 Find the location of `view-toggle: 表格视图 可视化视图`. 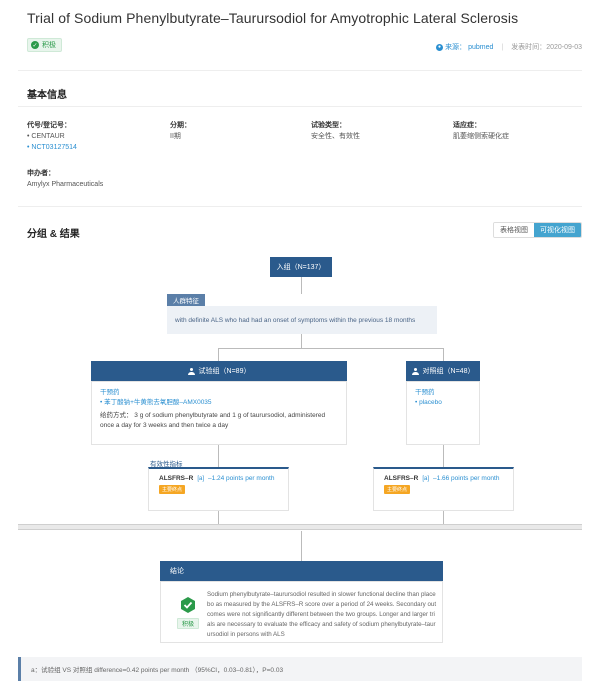

view-toggle: 表格视图 可视化视图 is located at coordinates (537, 230).